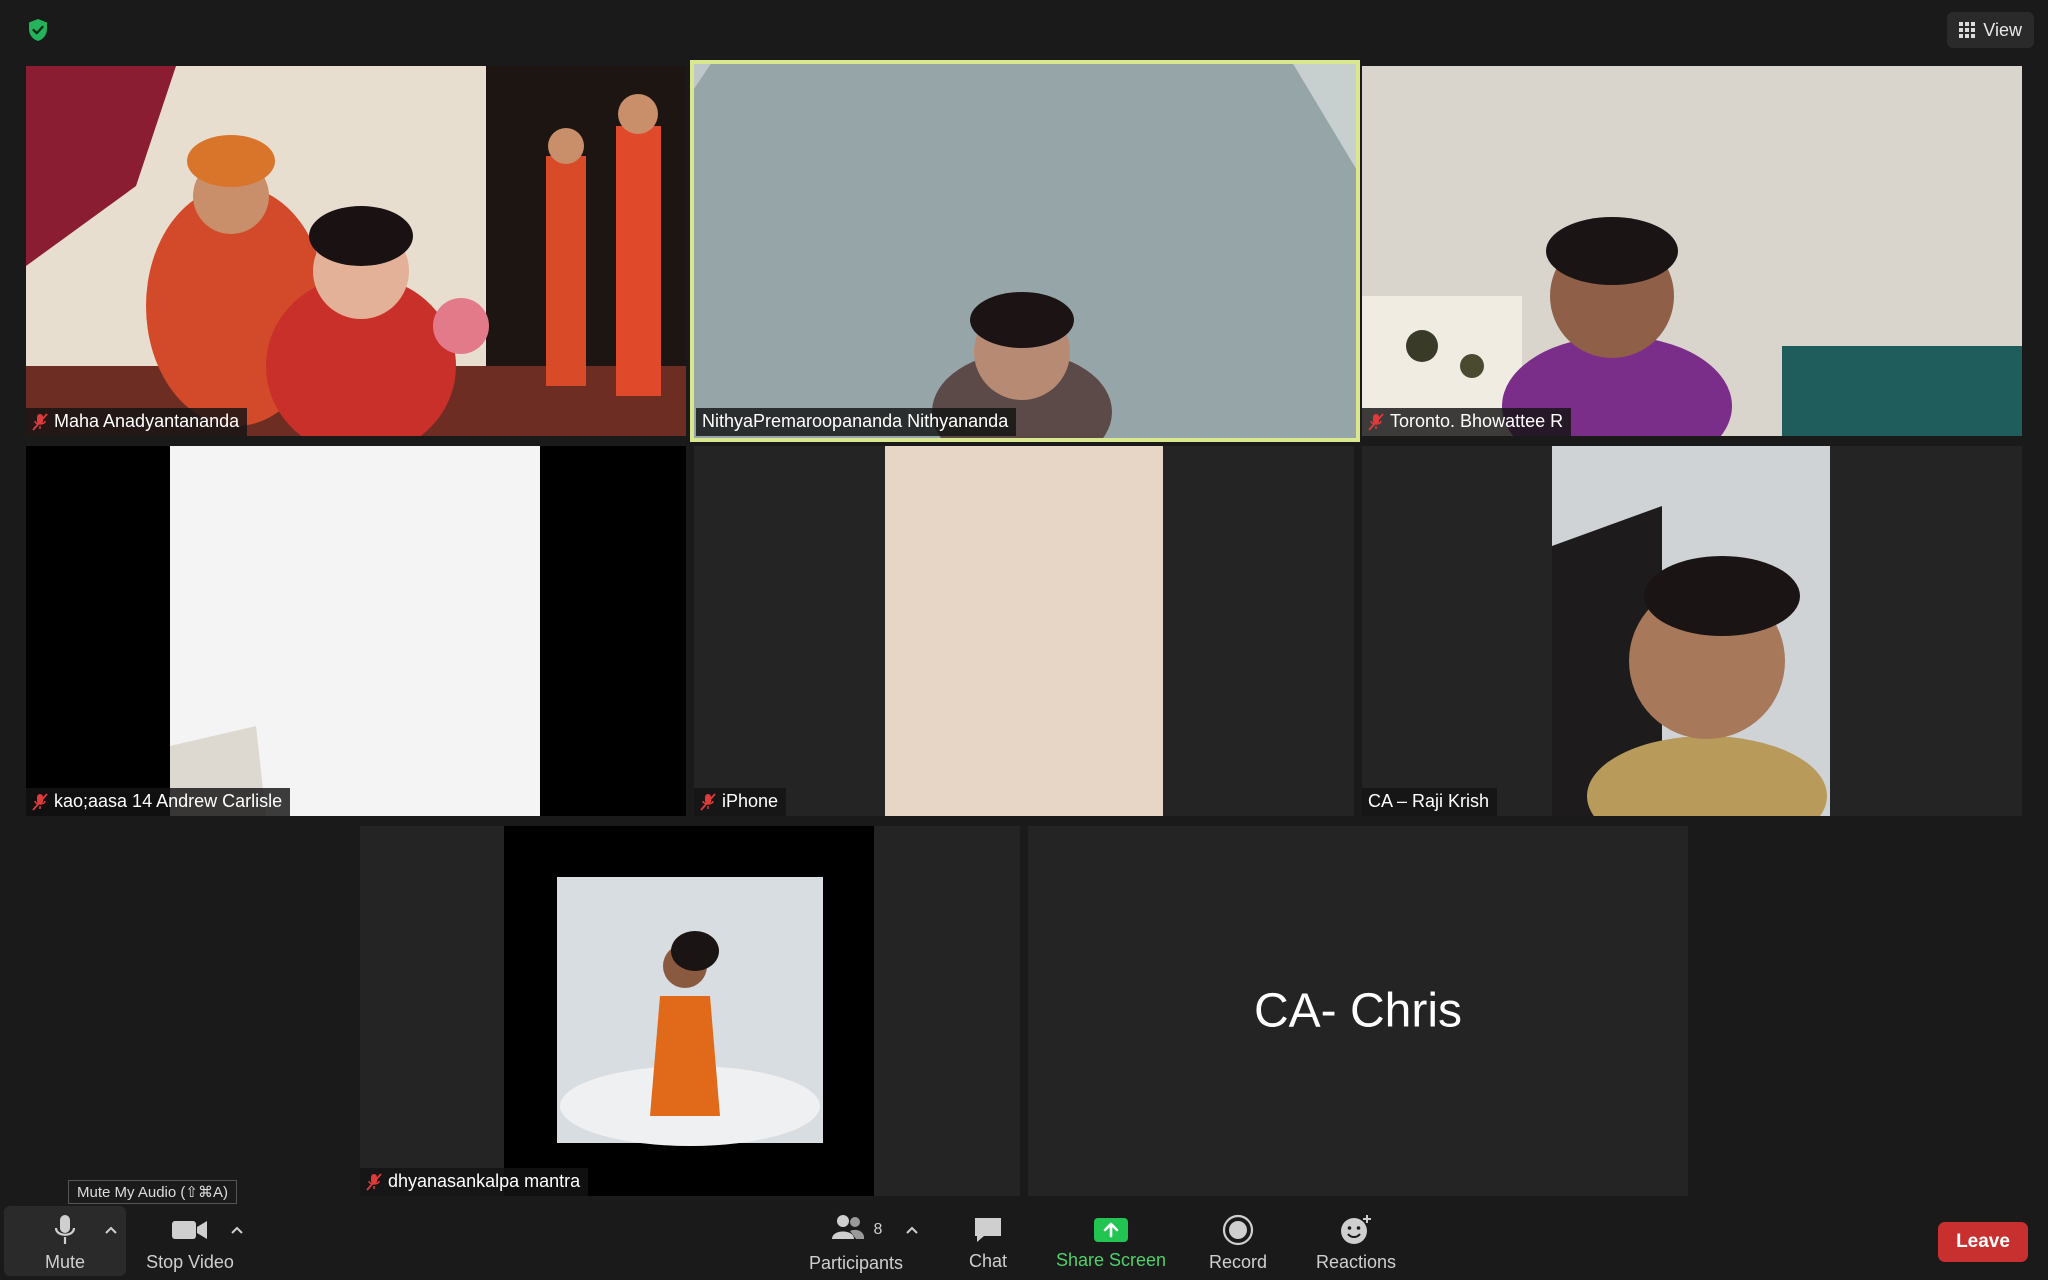 Image resolution: width=2048 pixels, height=1280 pixels. I want to click on participant-count: 8, so click(878, 1229).